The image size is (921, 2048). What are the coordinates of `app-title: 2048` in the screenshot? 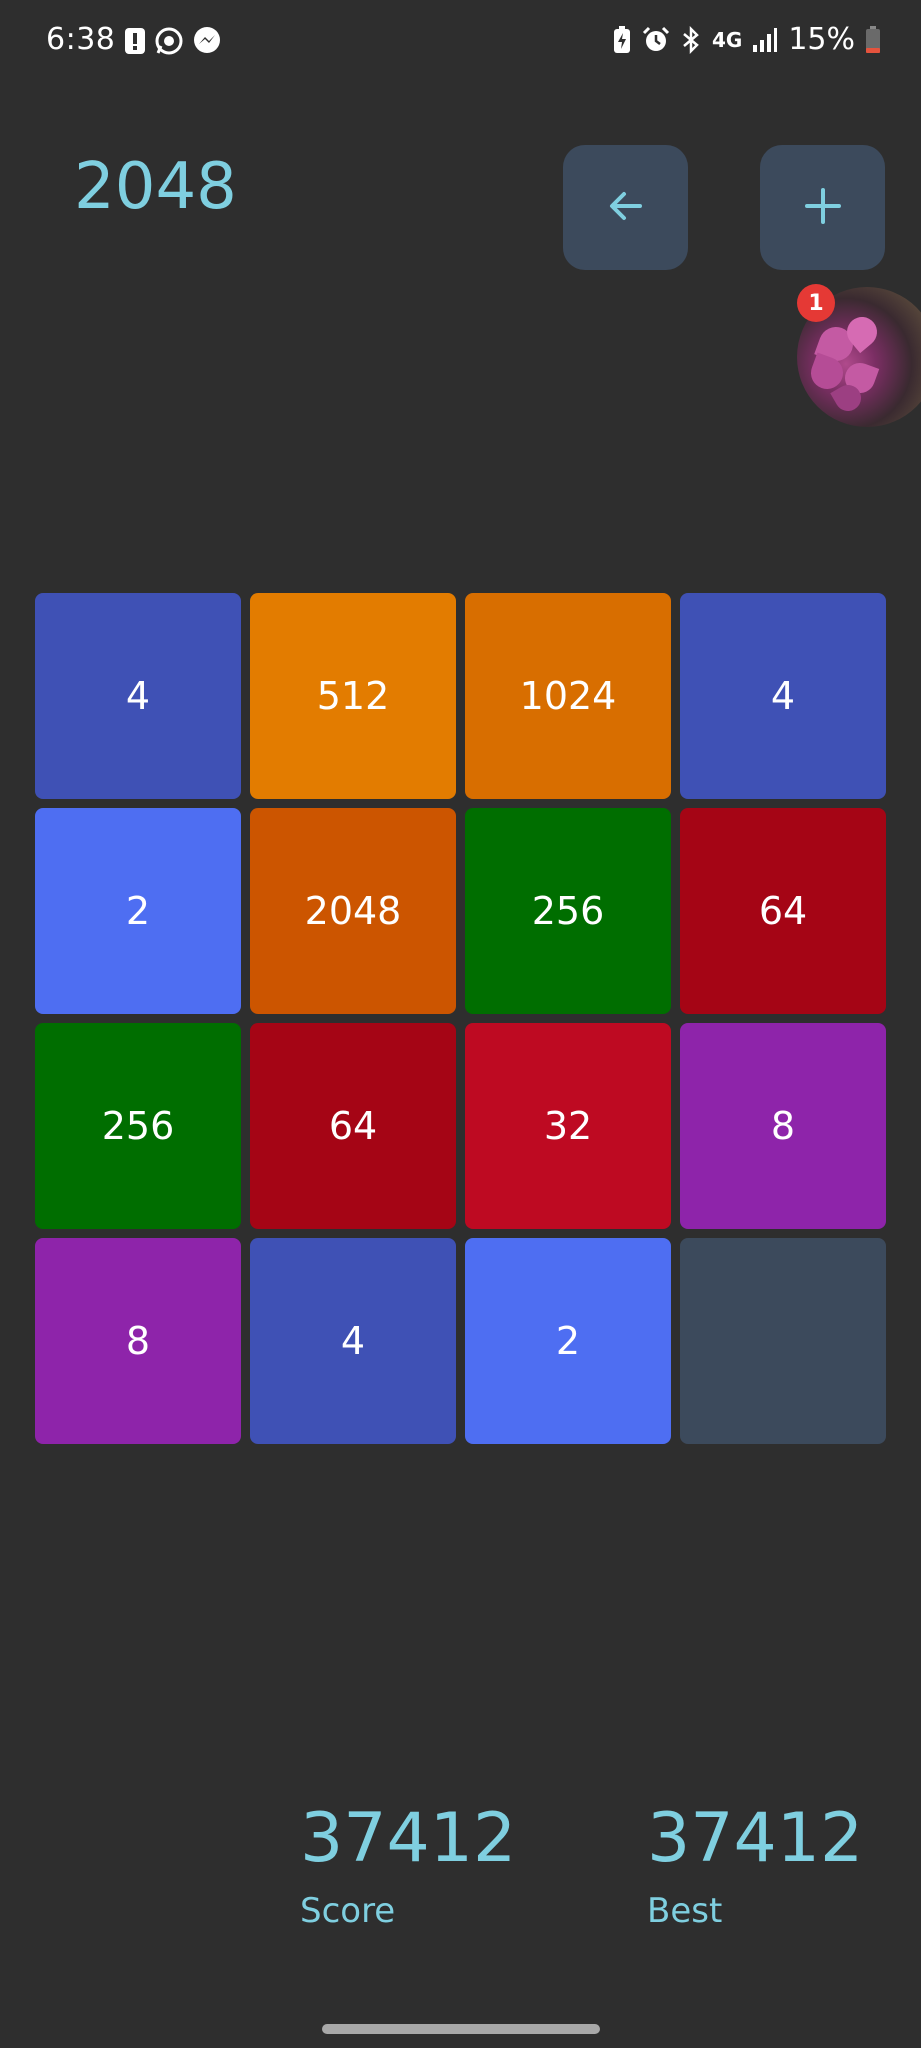 It's located at (155, 187).